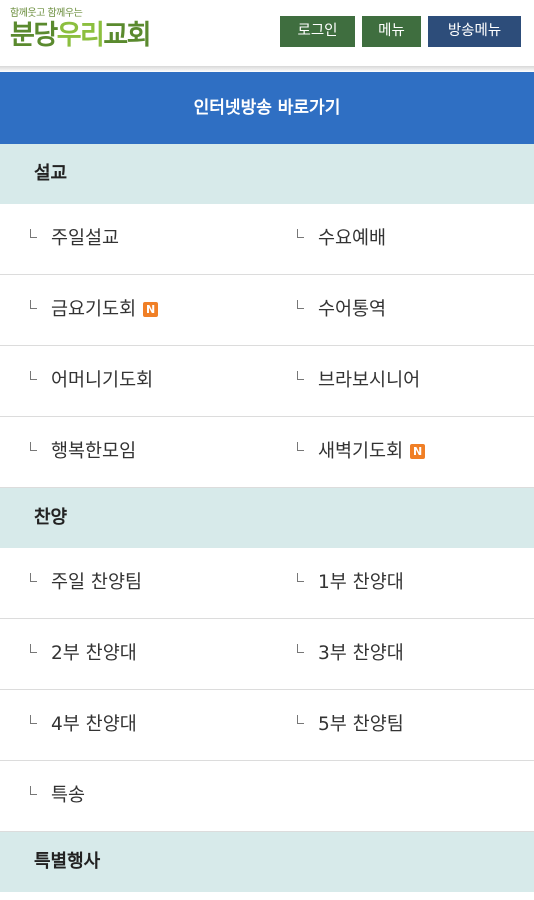 The image size is (534, 900). Describe the element at coordinates (369, 380) in the screenshot. I see `menu-item-label: 브라보시니어` at that location.